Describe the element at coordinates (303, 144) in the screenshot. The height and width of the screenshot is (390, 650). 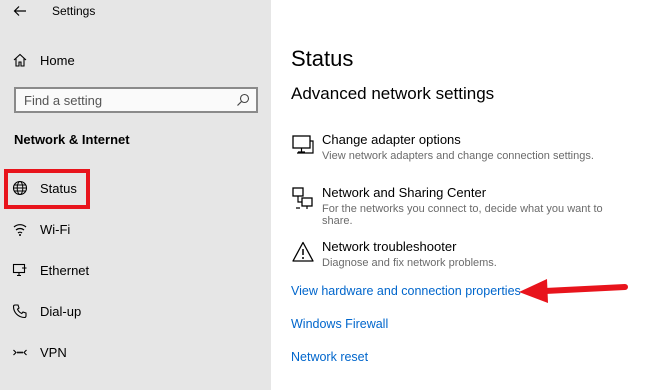
I see `monitor-icon` at that location.